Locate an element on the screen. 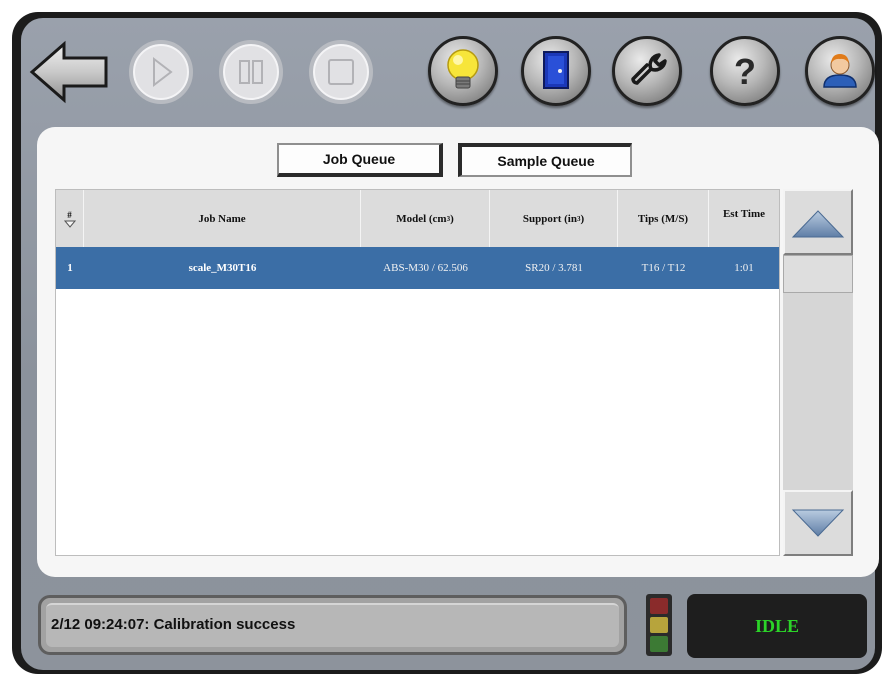 This screenshot has height=677, width=890. scroll-thumb is located at coordinates (818, 274).